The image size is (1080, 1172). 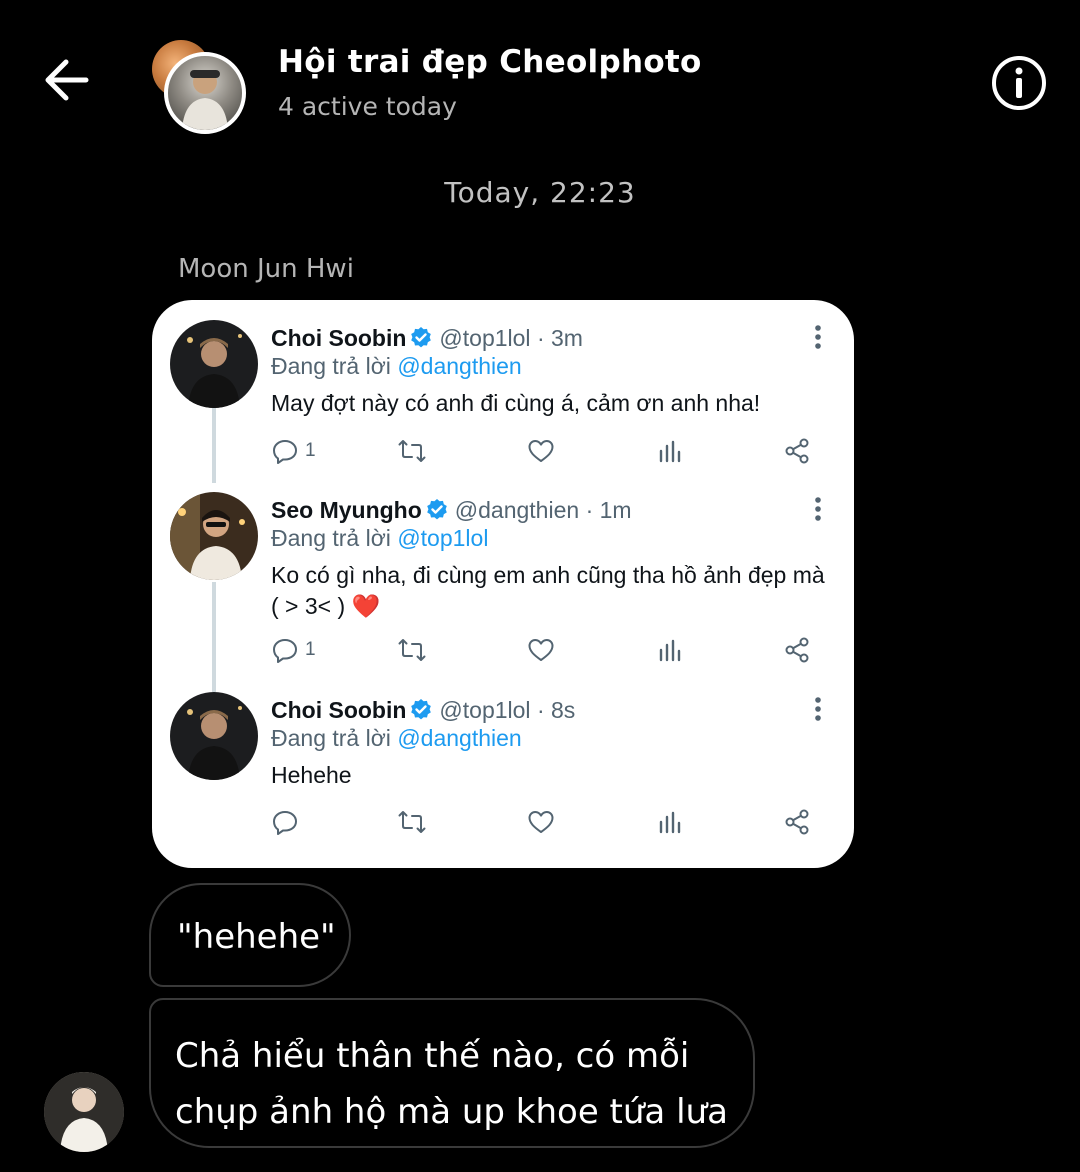 What do you see at coordinates (311, 775) in the screenshot?
I see `tweet-text: Hehehe` at bounding box center [311, 775].